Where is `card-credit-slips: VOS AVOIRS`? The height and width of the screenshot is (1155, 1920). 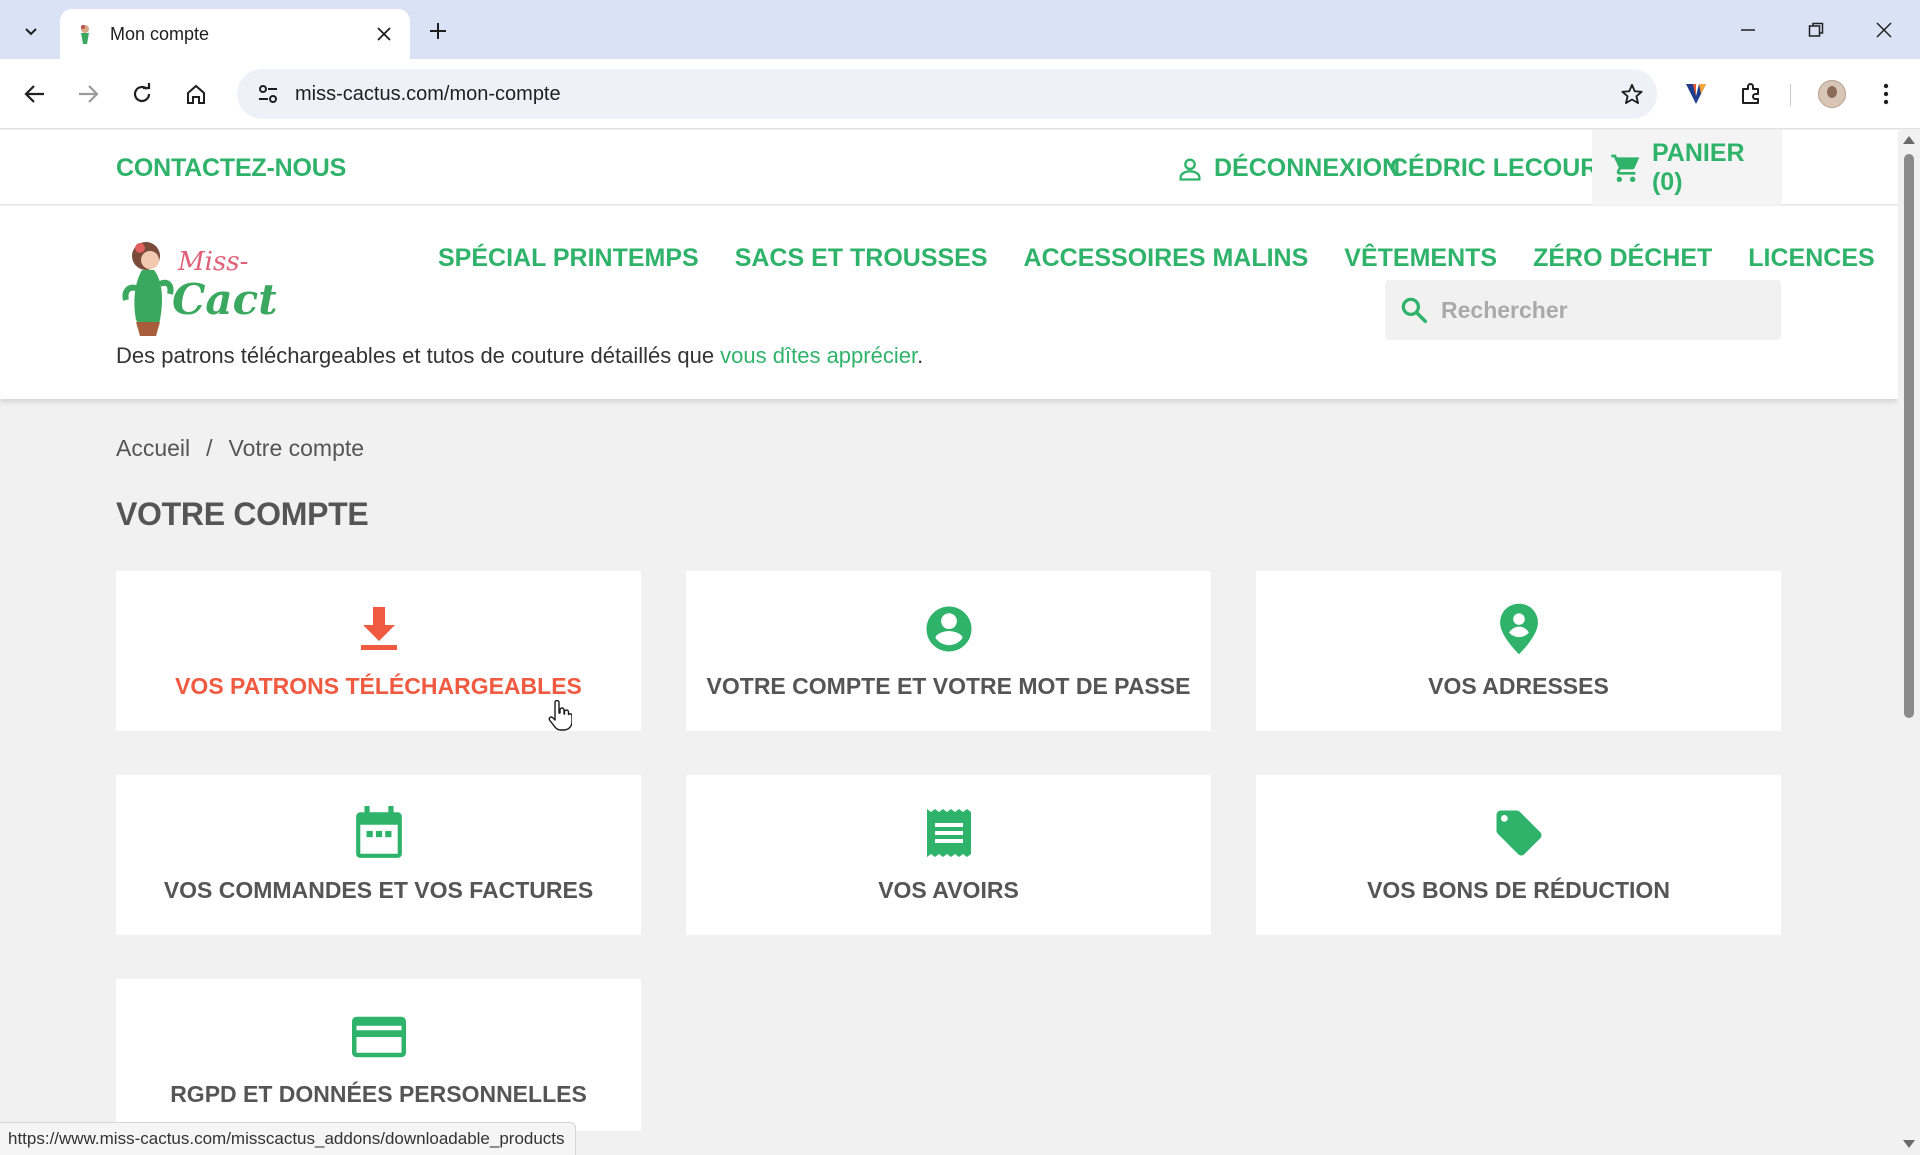 card-credit-slips: VOS AVOIRS is located at coordinates (948, 855).